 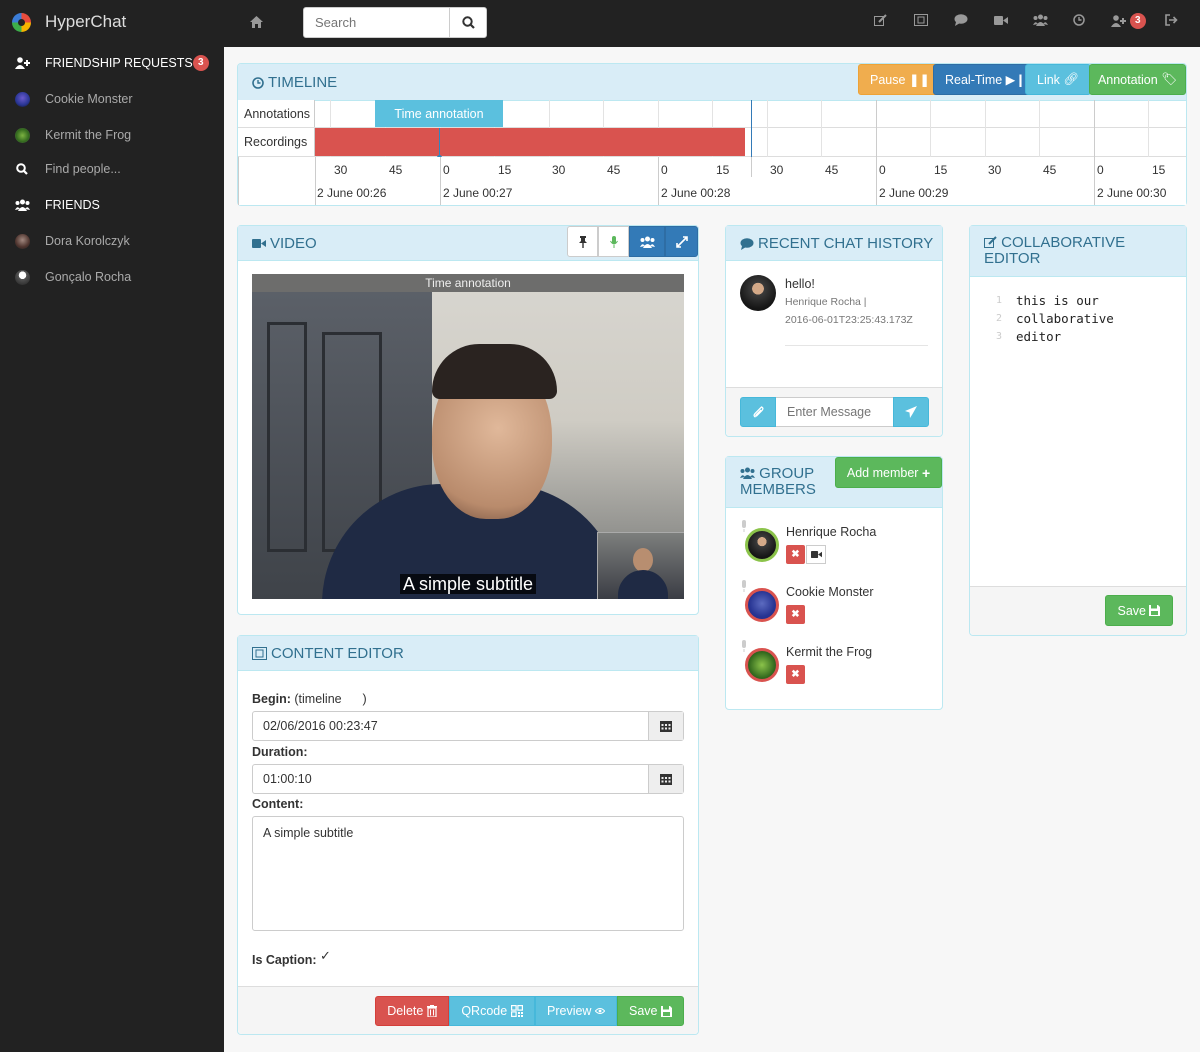 I want to click on logout-icon, so click(x=1171, y=21).